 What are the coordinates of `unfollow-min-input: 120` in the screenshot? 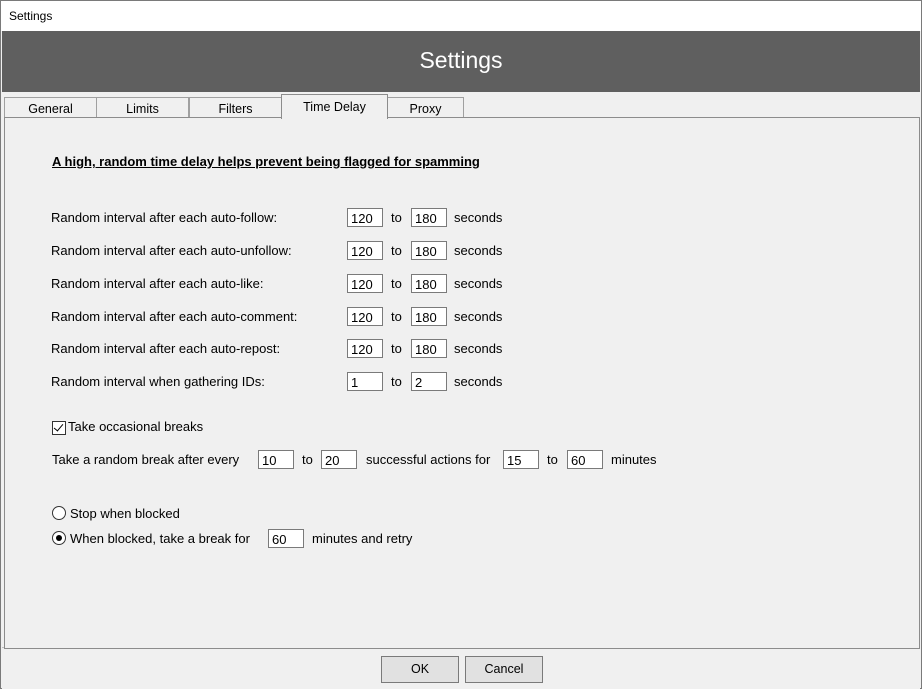 It's located at (365, 250).